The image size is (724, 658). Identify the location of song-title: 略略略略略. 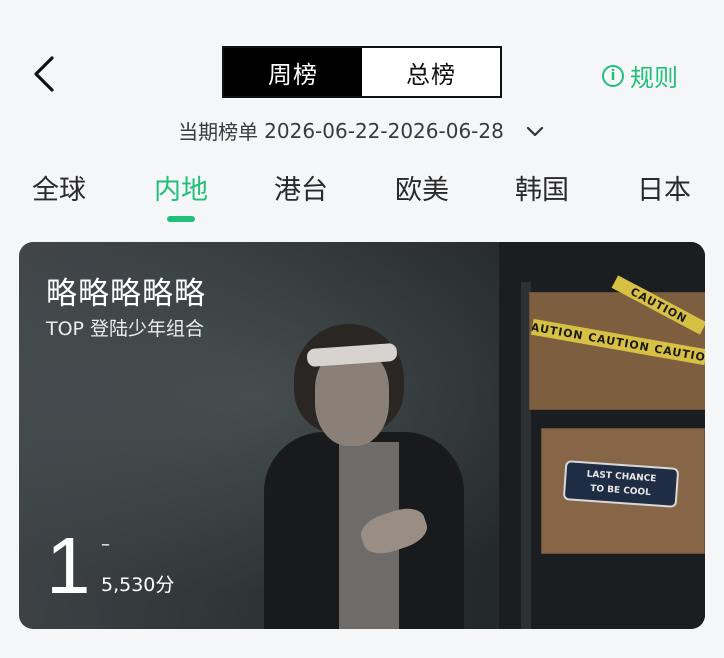
(126, 294).